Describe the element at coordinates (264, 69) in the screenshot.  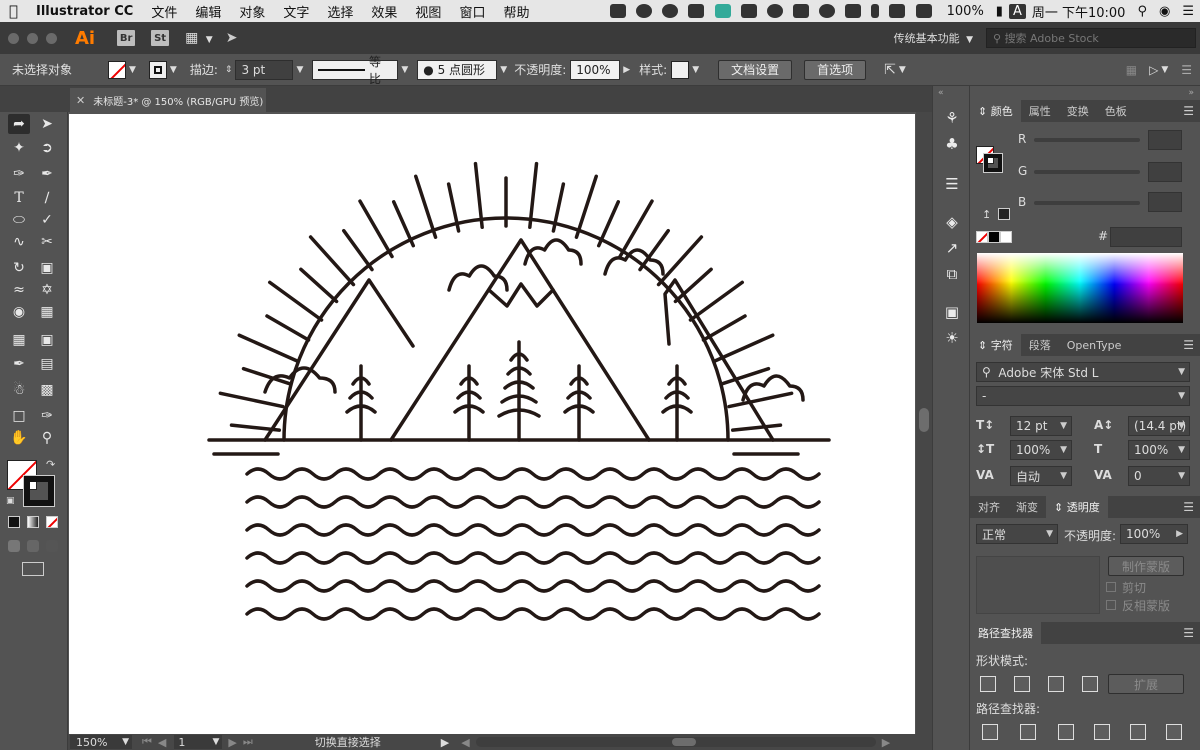
I see `stroke-weight-field: 3 pt` at that location.